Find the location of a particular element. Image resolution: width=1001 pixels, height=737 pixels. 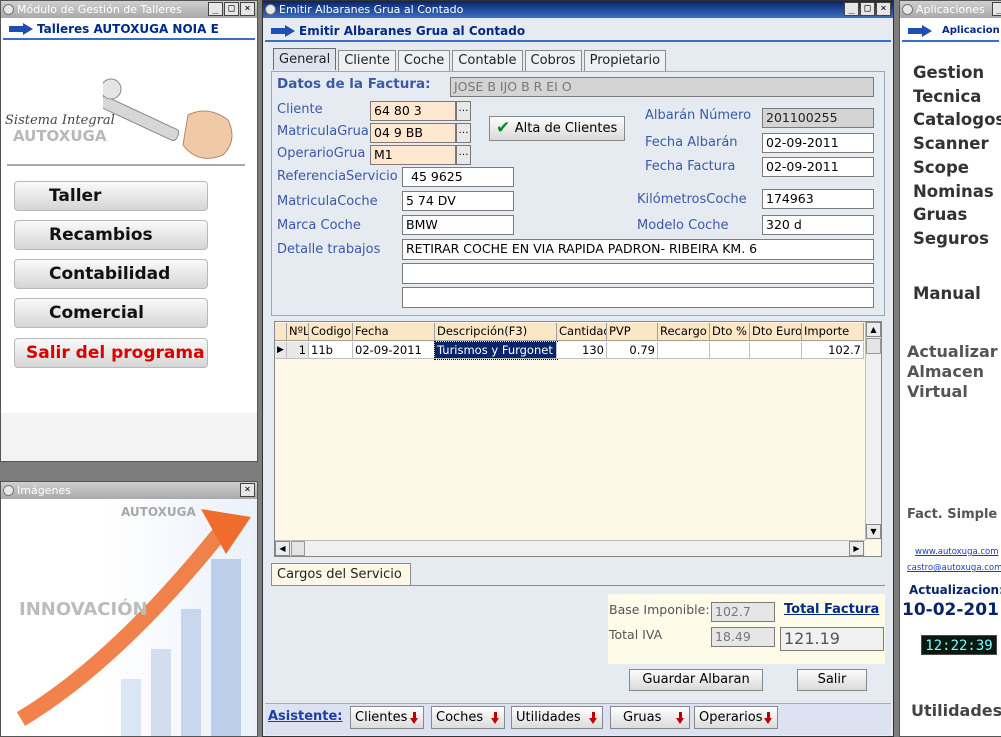

hscroll-thumb is located at coordinates (298, 548).